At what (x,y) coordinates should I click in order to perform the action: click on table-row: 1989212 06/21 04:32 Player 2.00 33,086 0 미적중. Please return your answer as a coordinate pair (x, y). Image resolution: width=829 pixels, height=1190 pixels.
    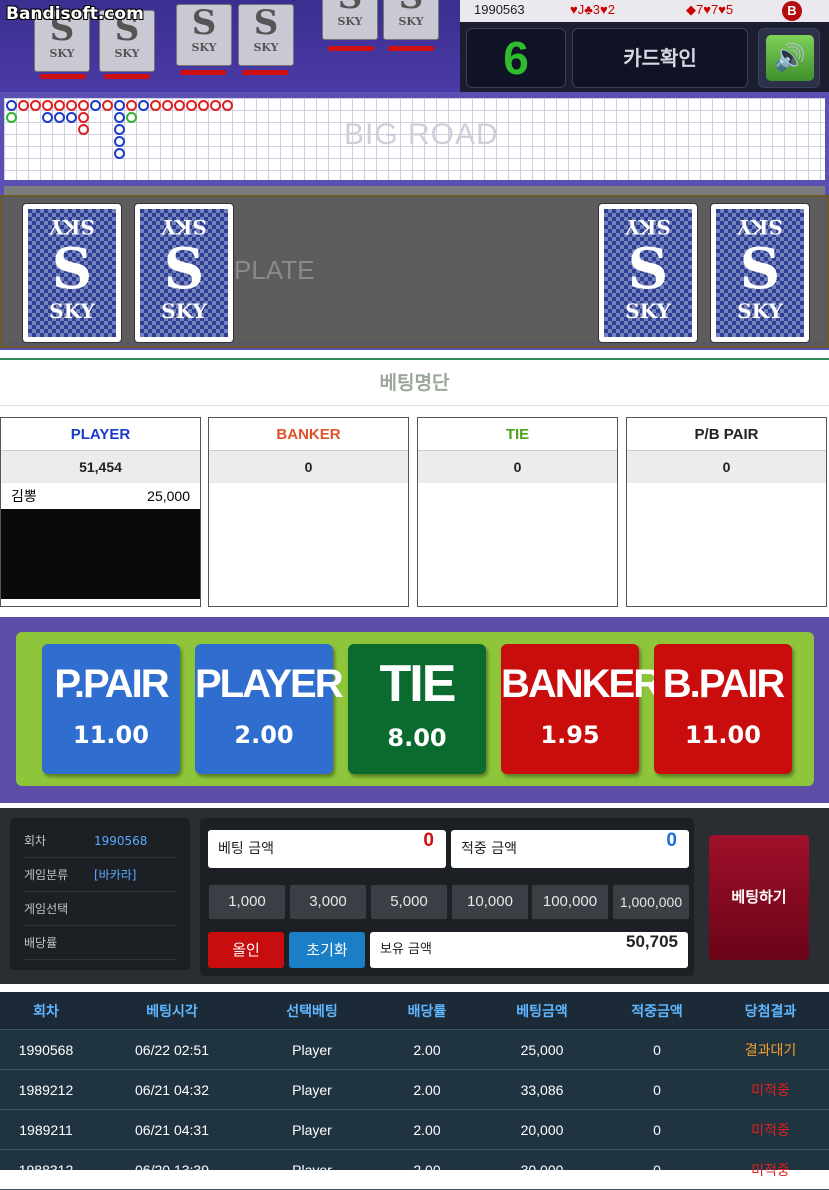
    Looking at the image, I should click on (414, 1090).